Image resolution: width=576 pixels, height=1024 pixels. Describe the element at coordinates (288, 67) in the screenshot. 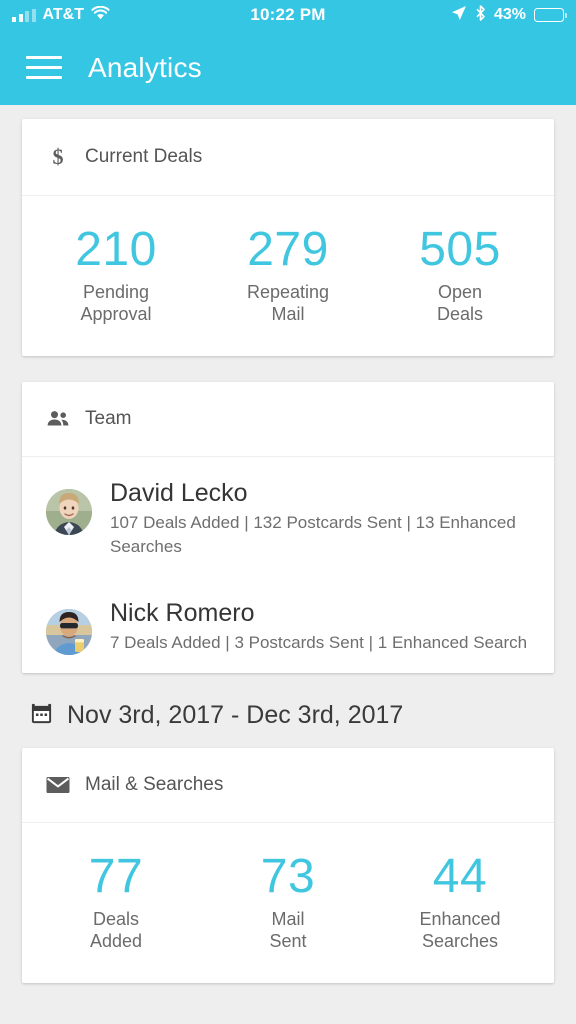

I see `app-bar: Analytics` at that location.